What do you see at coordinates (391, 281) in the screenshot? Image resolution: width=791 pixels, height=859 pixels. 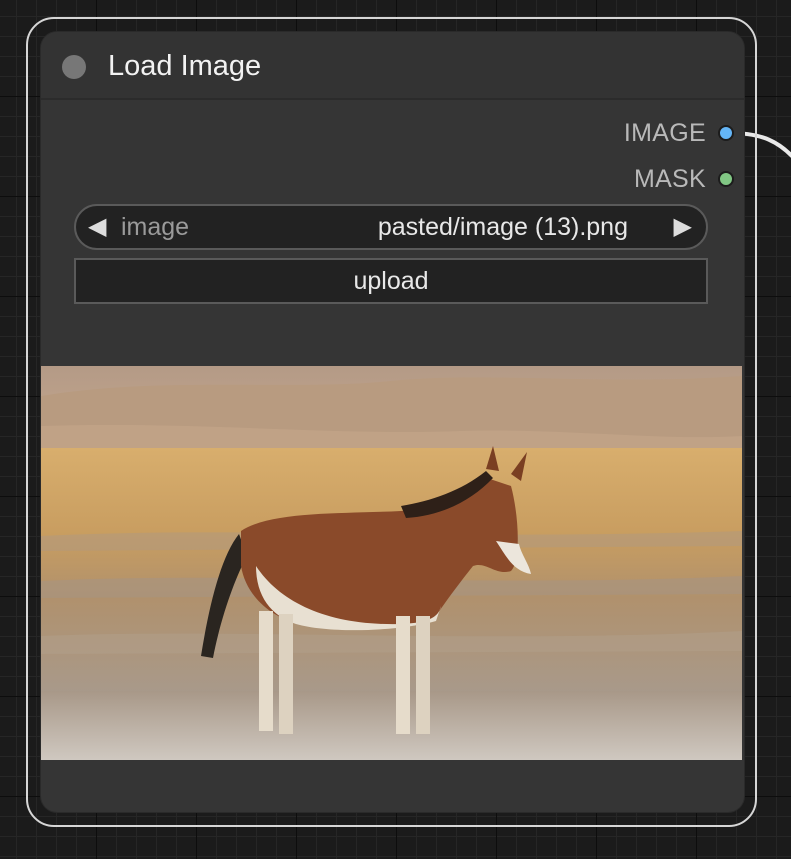 I see `upload-button: upload` at bounding box center [391, 281].